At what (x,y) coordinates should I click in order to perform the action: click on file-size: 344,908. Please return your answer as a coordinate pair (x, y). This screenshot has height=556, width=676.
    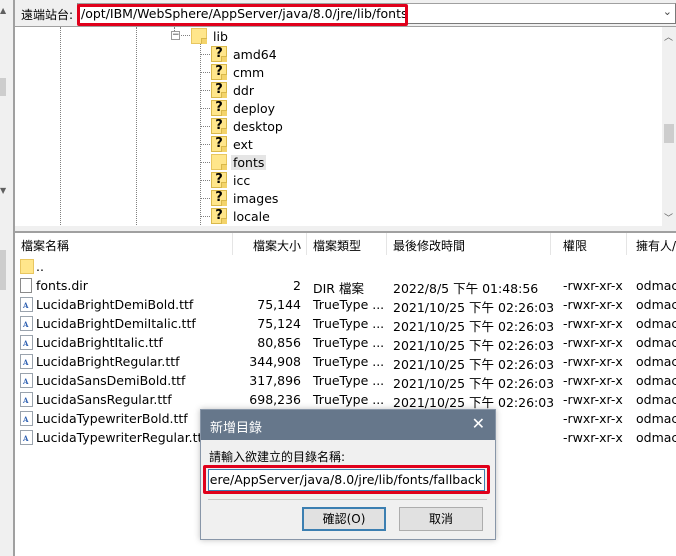
    Looking at the image, I should click on (275, 361).